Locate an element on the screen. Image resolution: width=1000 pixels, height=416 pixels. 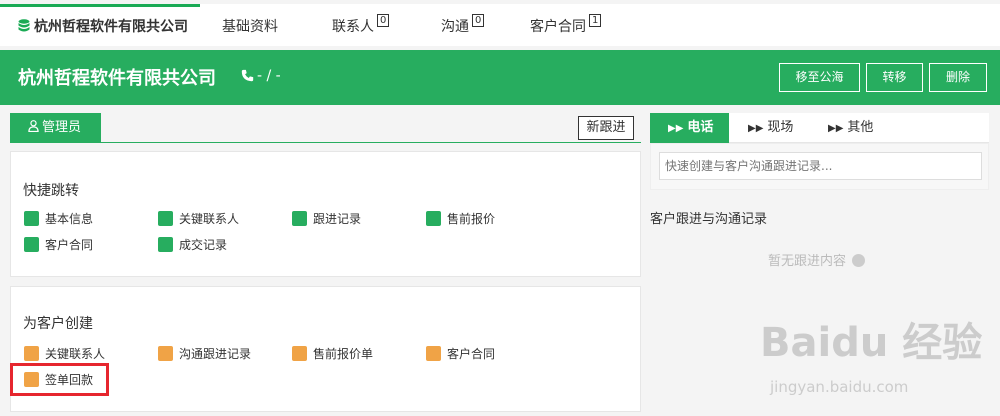
tab-onsite-label: 现场 is located at coordinates (780, 127).